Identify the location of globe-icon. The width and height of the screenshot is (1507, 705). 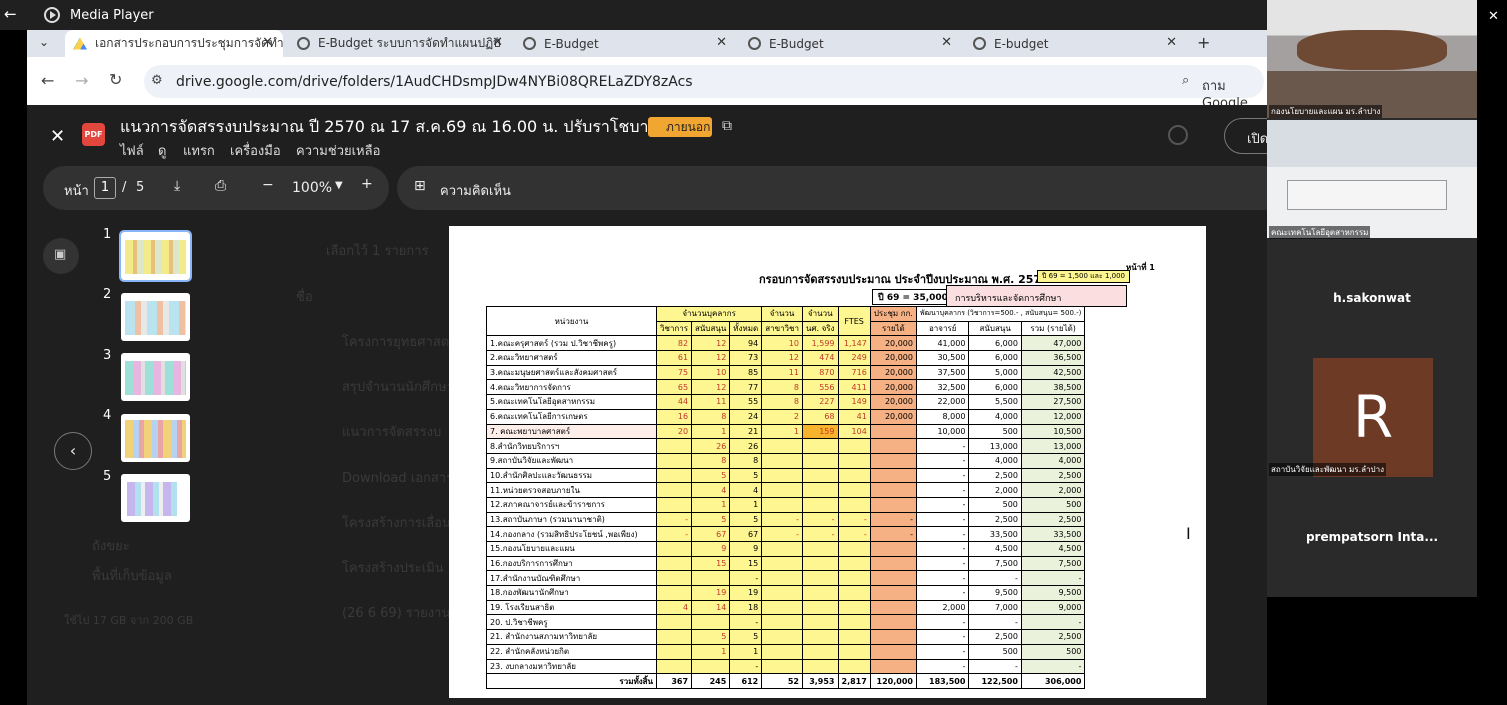
(529, 43).